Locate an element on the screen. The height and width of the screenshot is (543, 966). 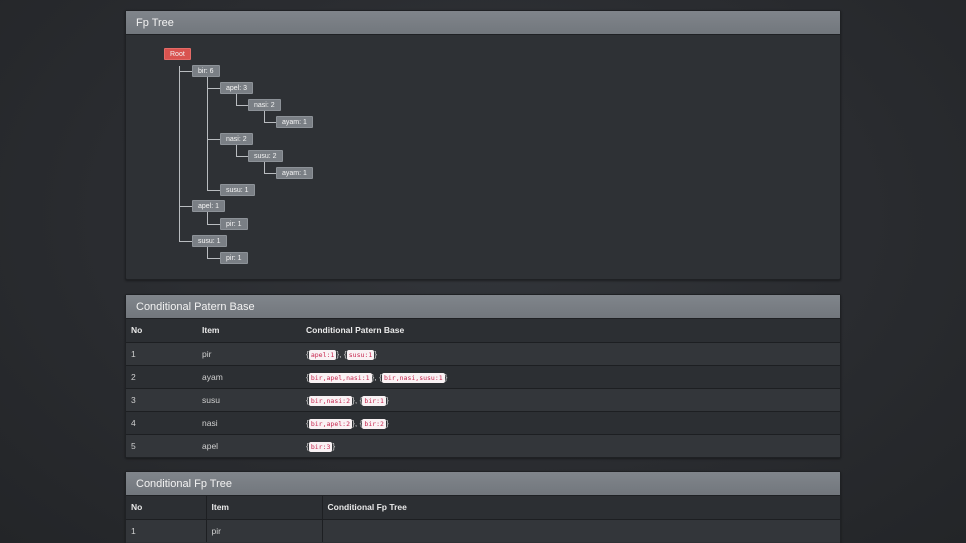
cell-no: 5 is located at coordinates (161, 445).